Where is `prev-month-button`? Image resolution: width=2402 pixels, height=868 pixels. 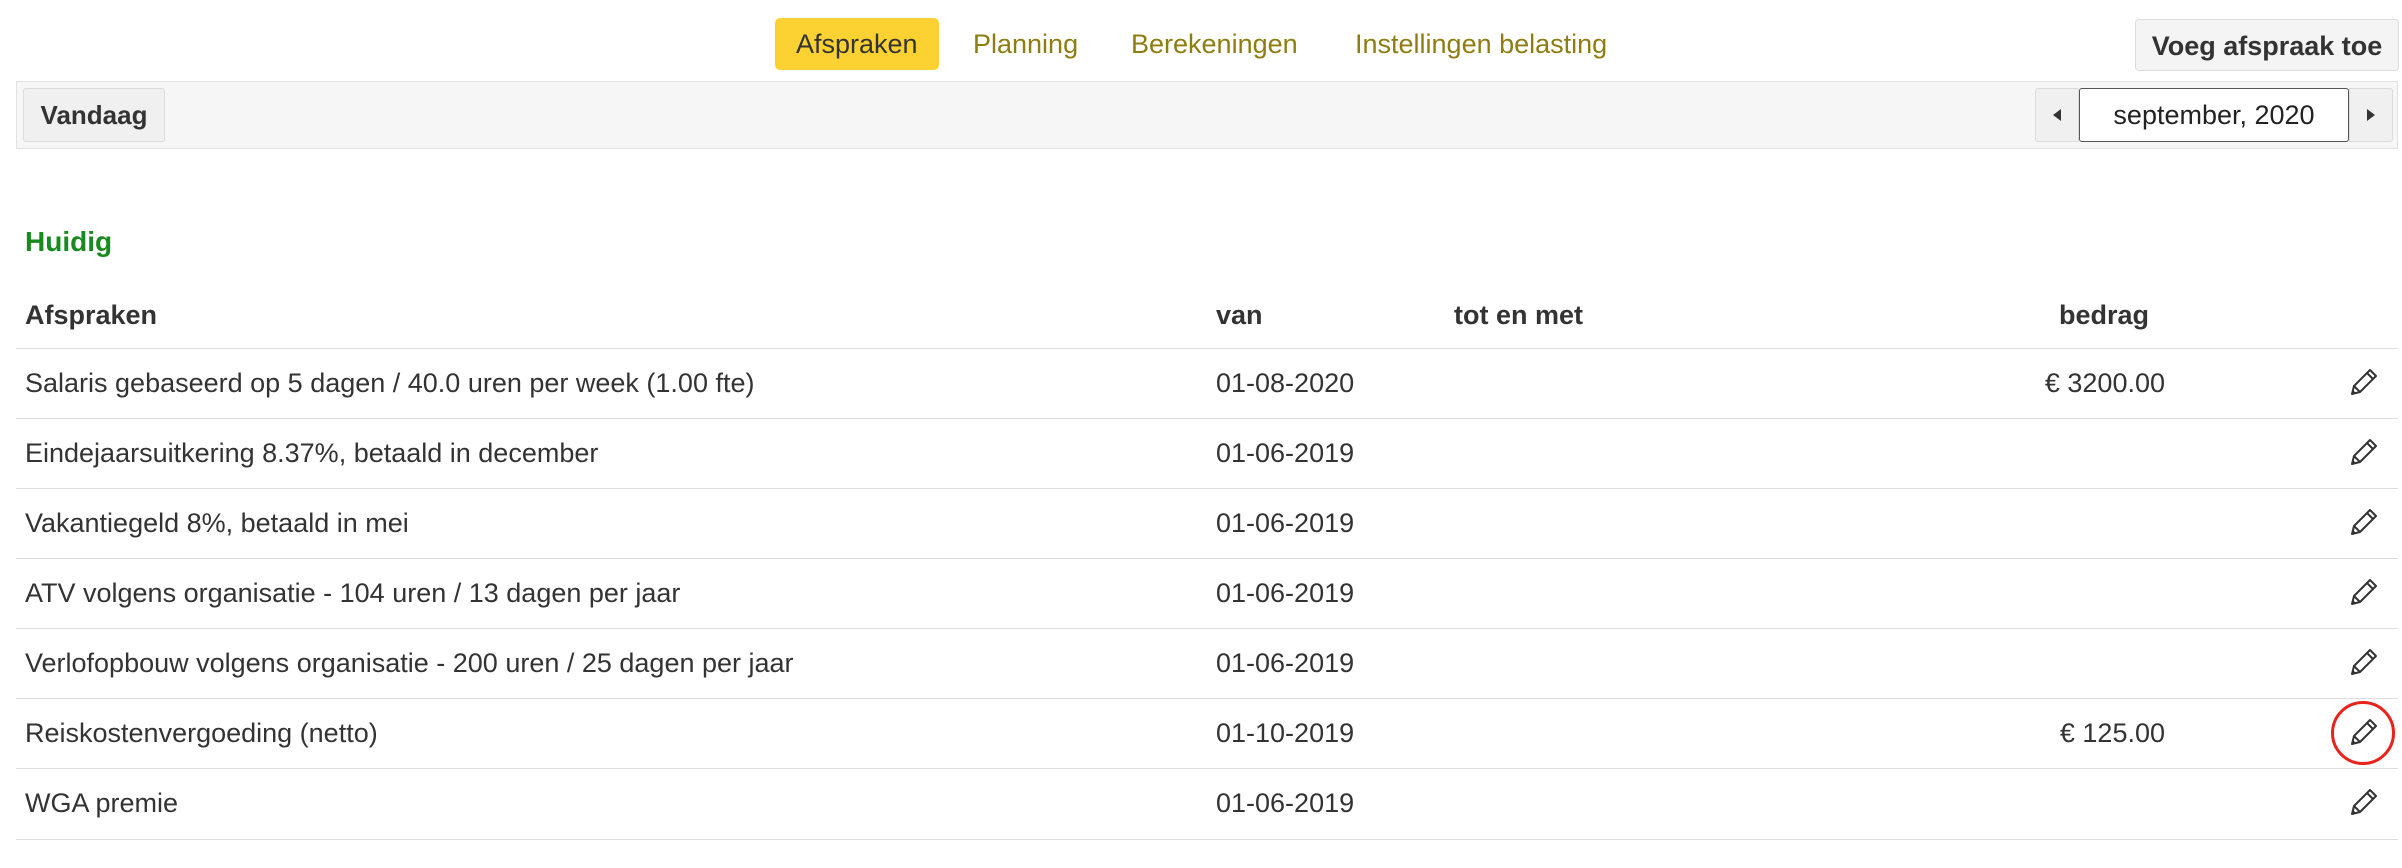
prev-month-button is located at coordinates (2057, 115).